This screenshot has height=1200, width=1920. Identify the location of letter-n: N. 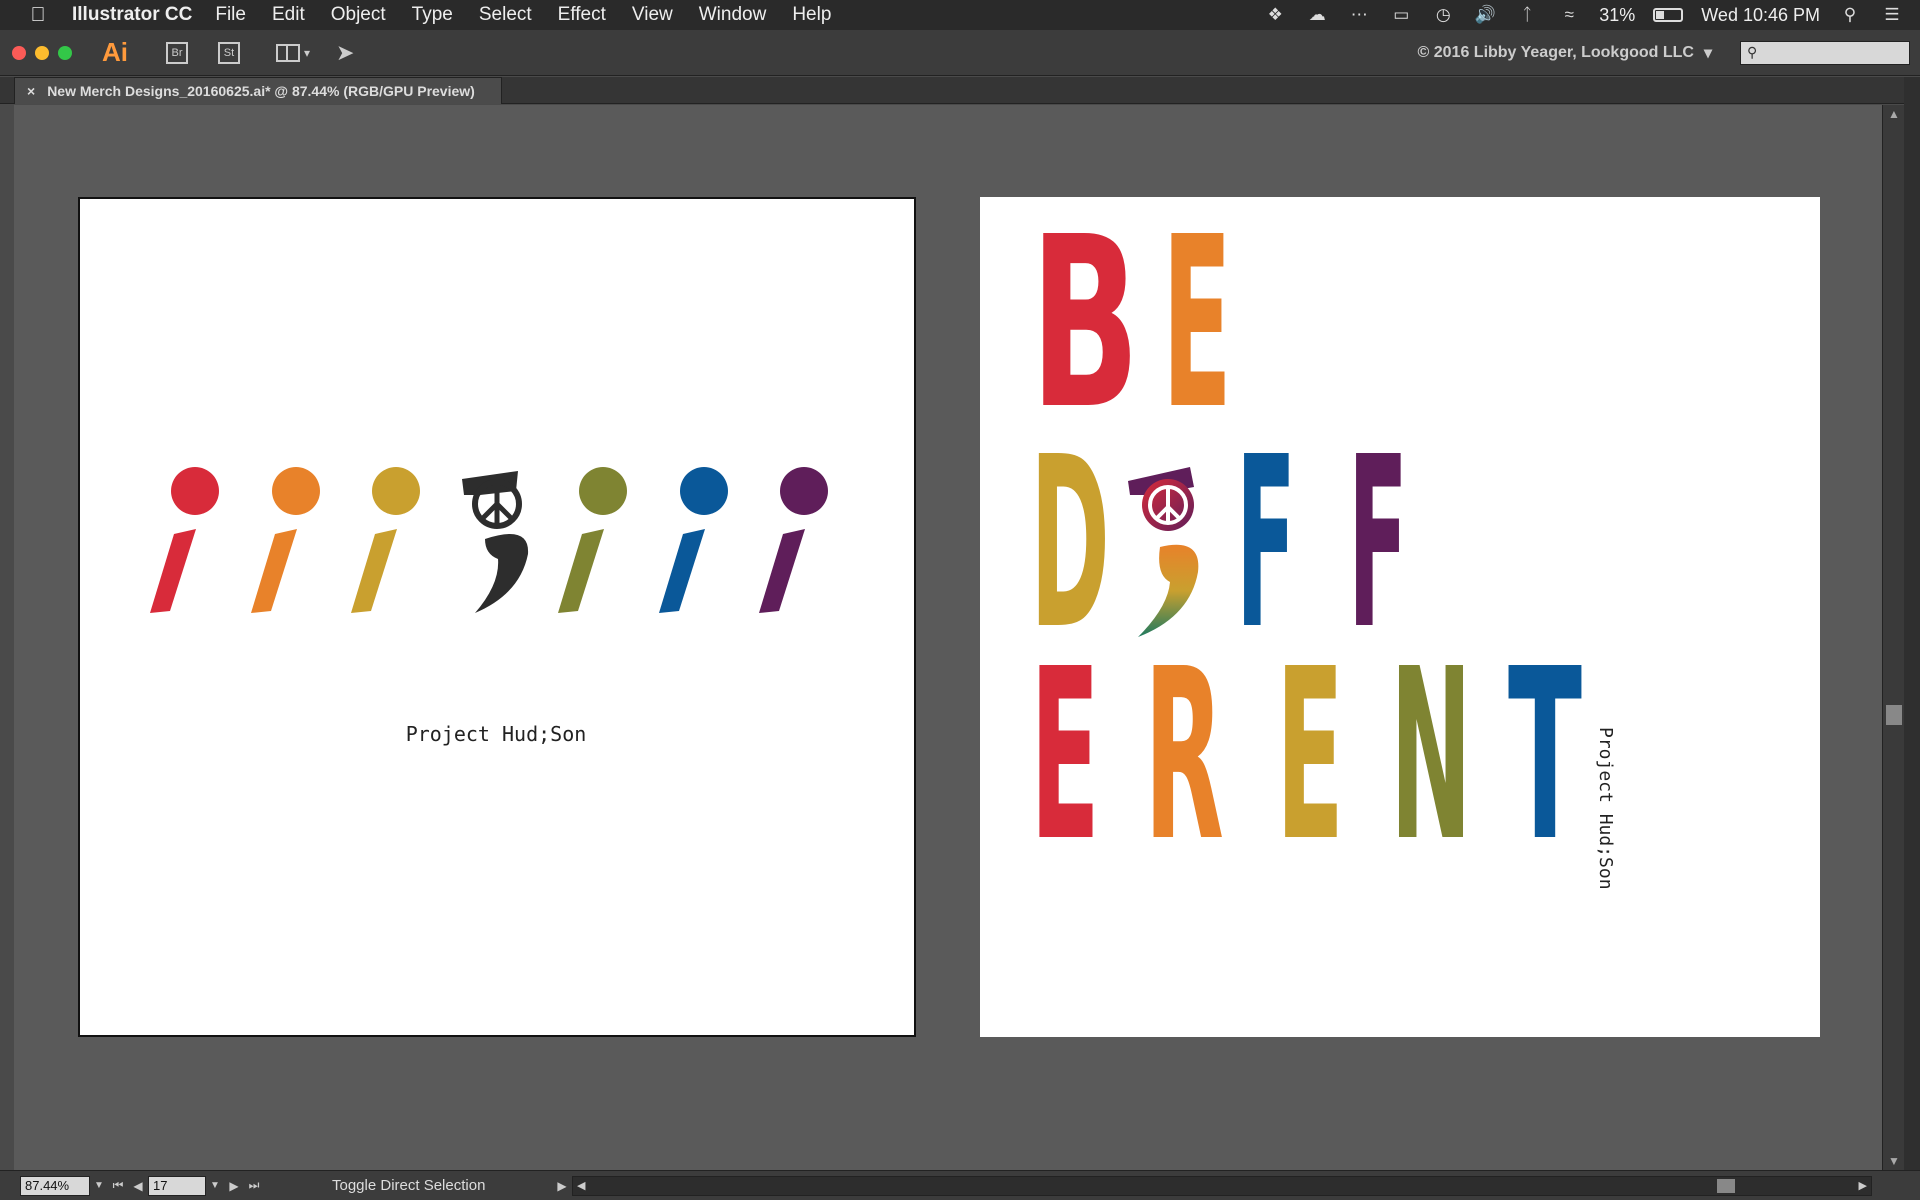
(1431, 755).